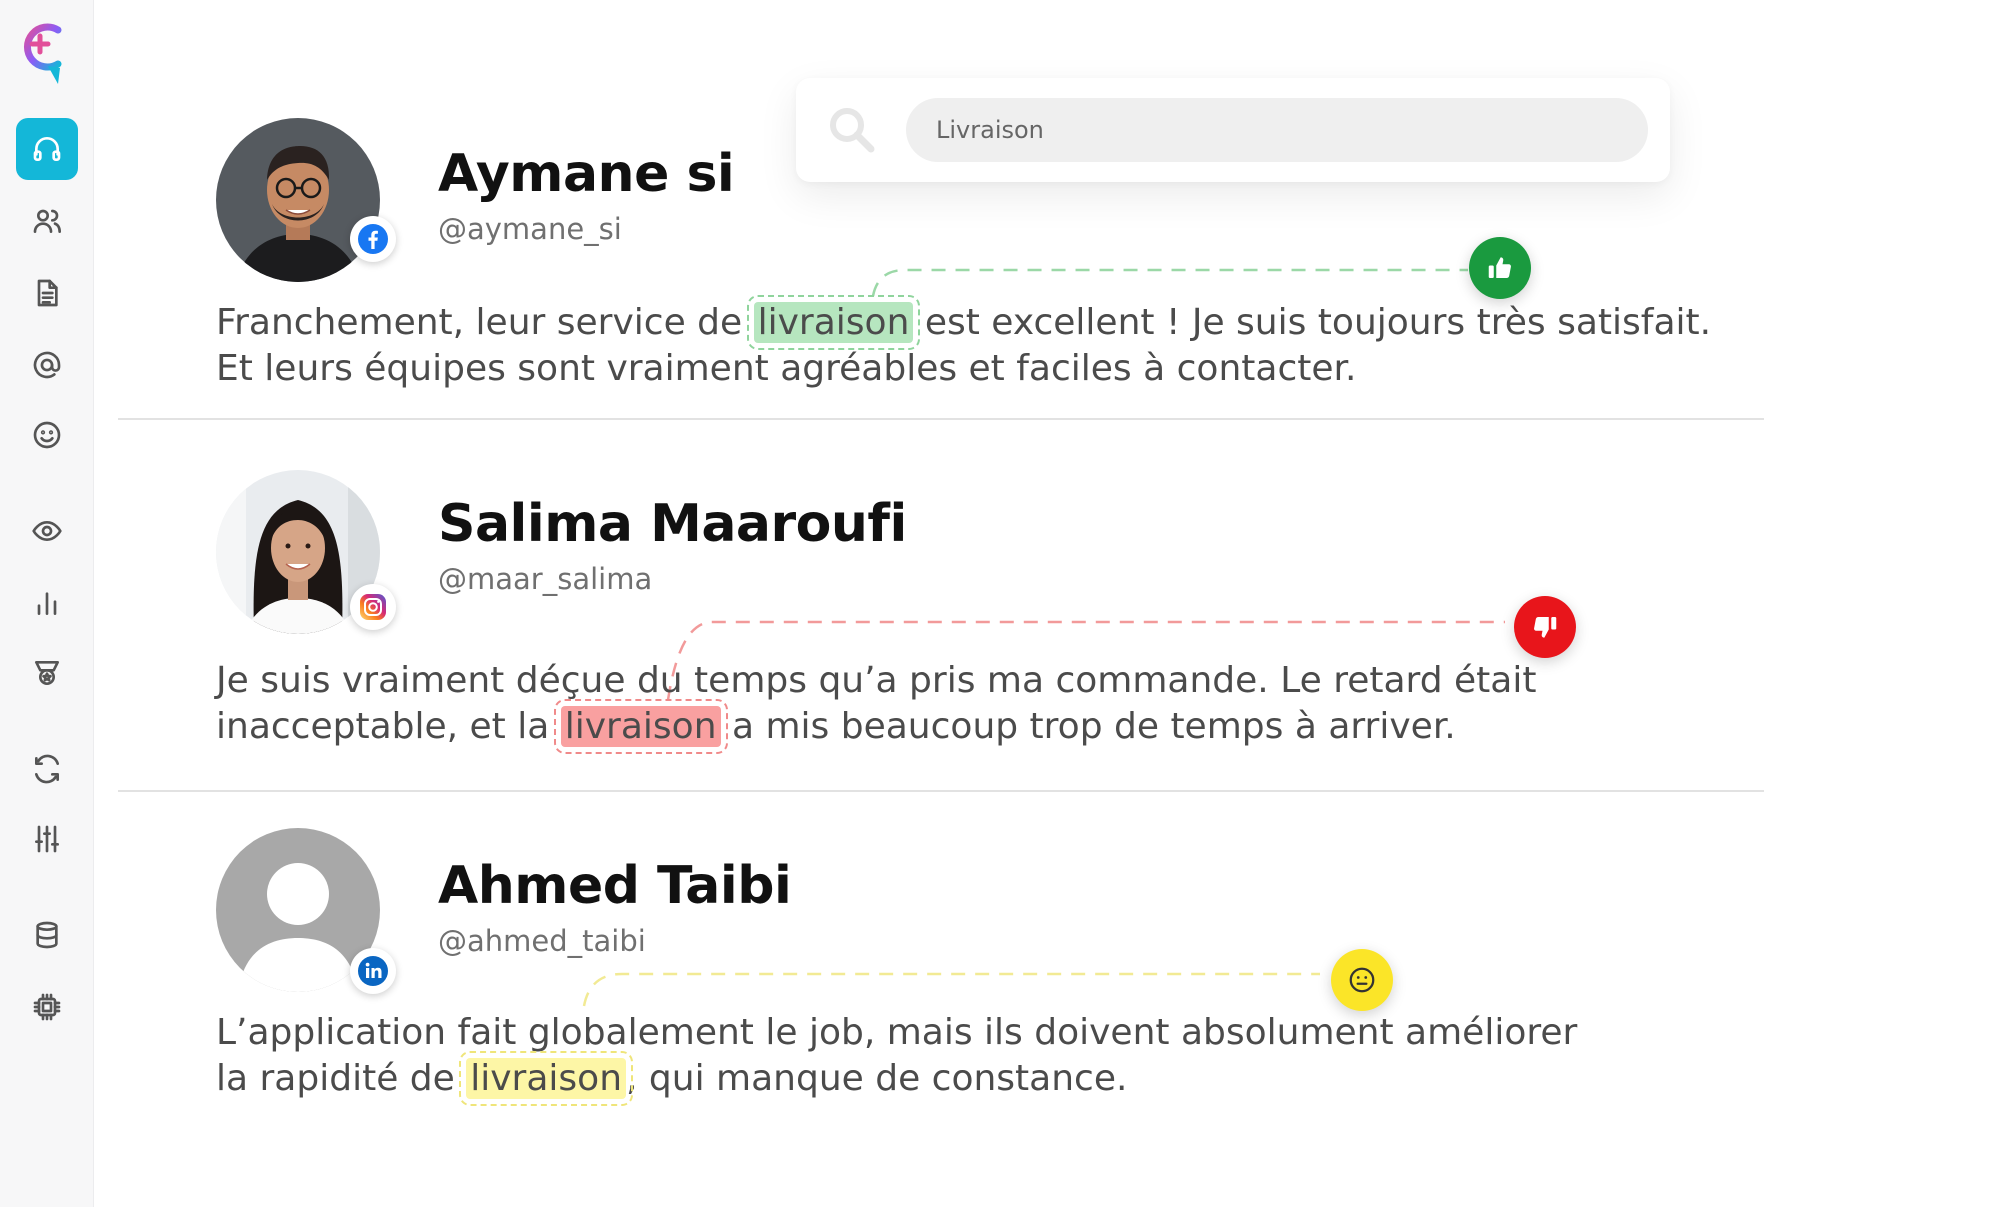  I want to click on nav-users, so click(47, 221).